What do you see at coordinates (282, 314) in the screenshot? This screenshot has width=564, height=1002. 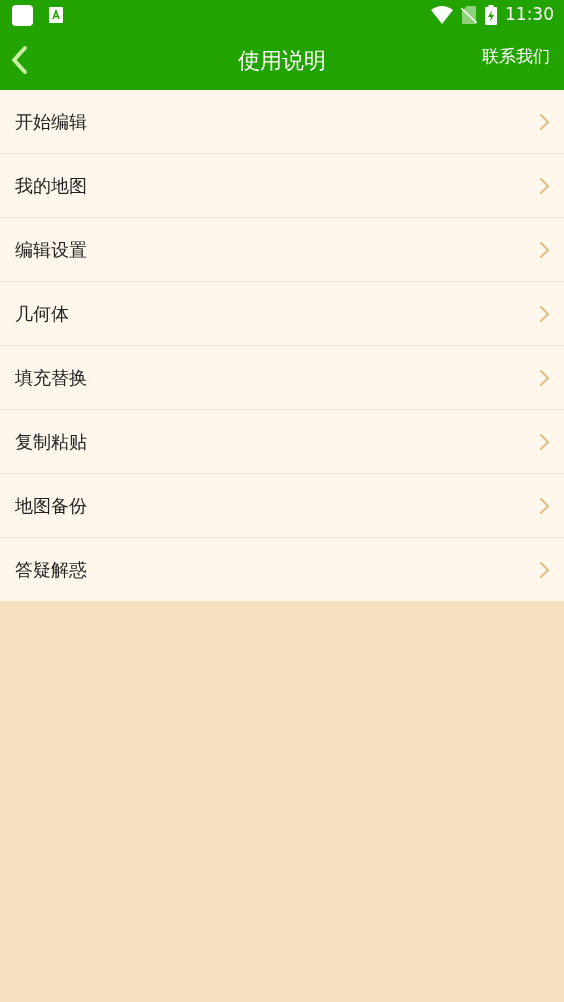 I see `menu-item: 几何体` at bounding box center [282, 314].